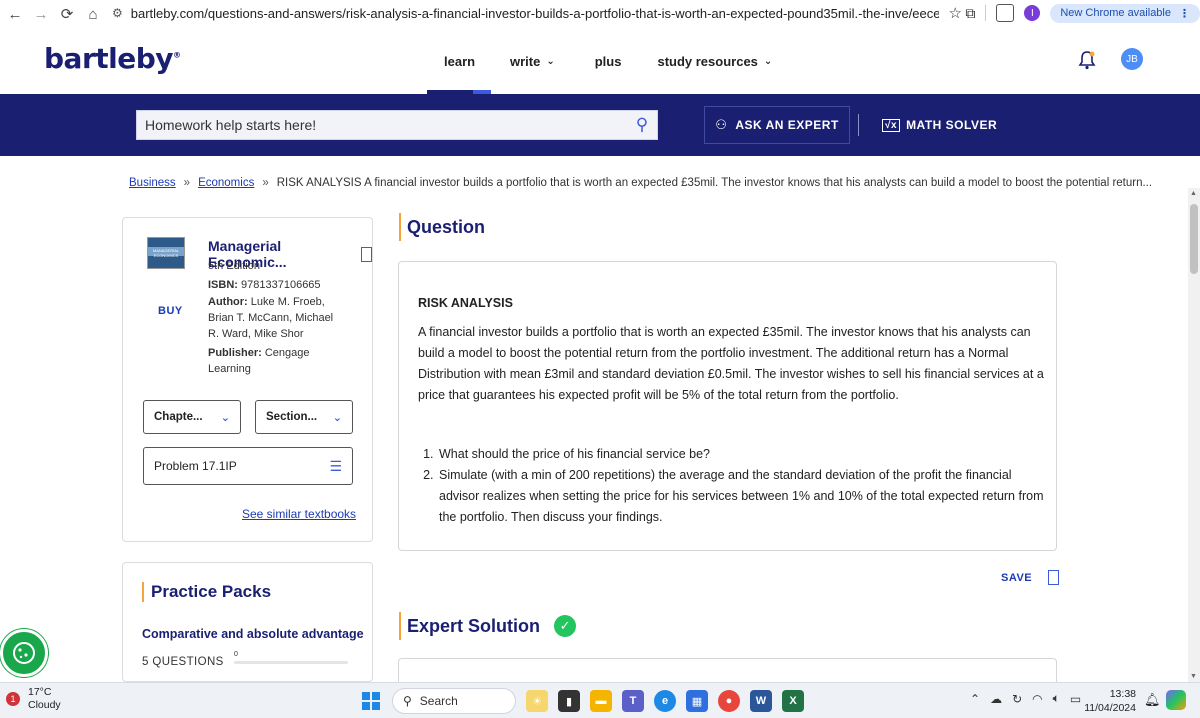  I want to click on home-icon: ⌂, so click(93, 14).